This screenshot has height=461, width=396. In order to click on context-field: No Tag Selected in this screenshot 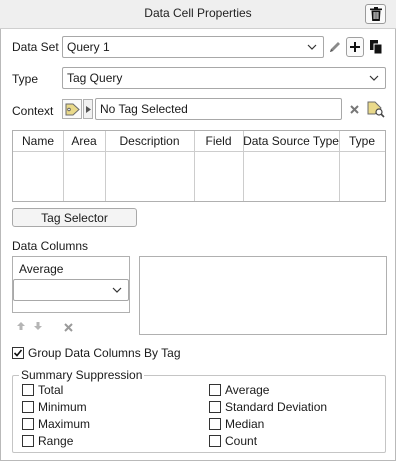, I will do `click(218, 109)`.